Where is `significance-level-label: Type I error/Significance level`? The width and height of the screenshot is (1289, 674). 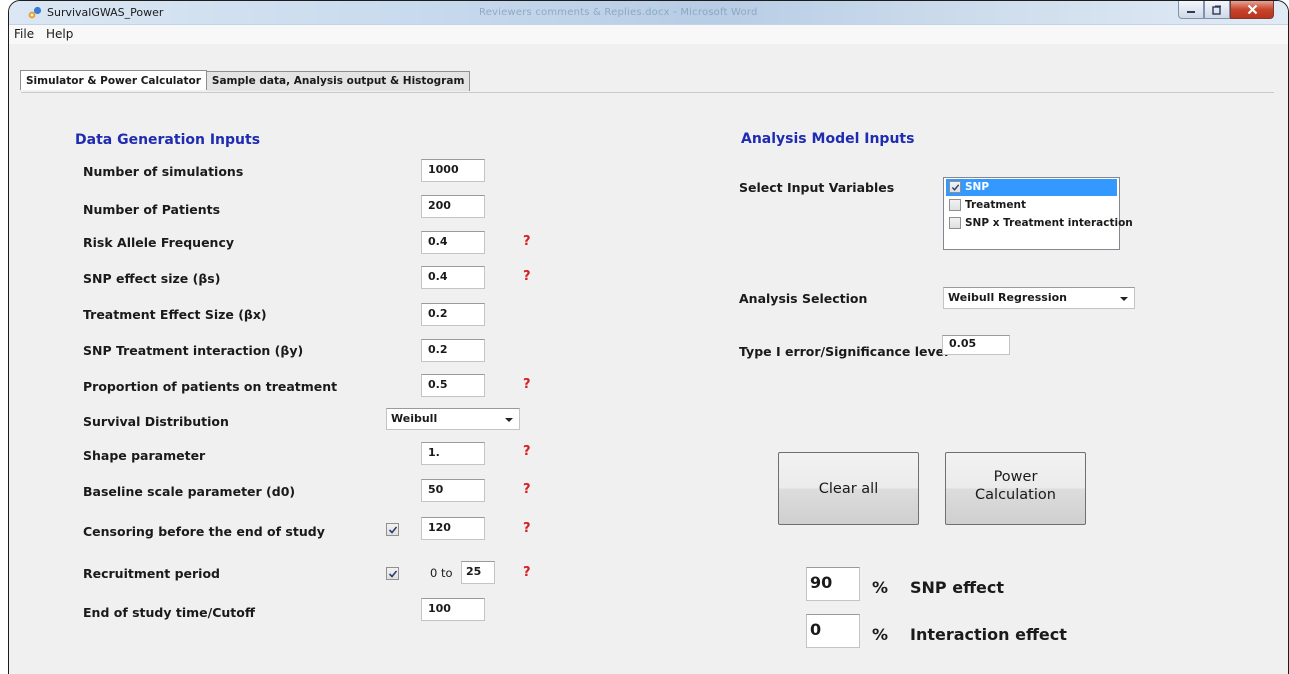 significance-level-label: Type I error/Significance level is located at coordinates (844, 351).